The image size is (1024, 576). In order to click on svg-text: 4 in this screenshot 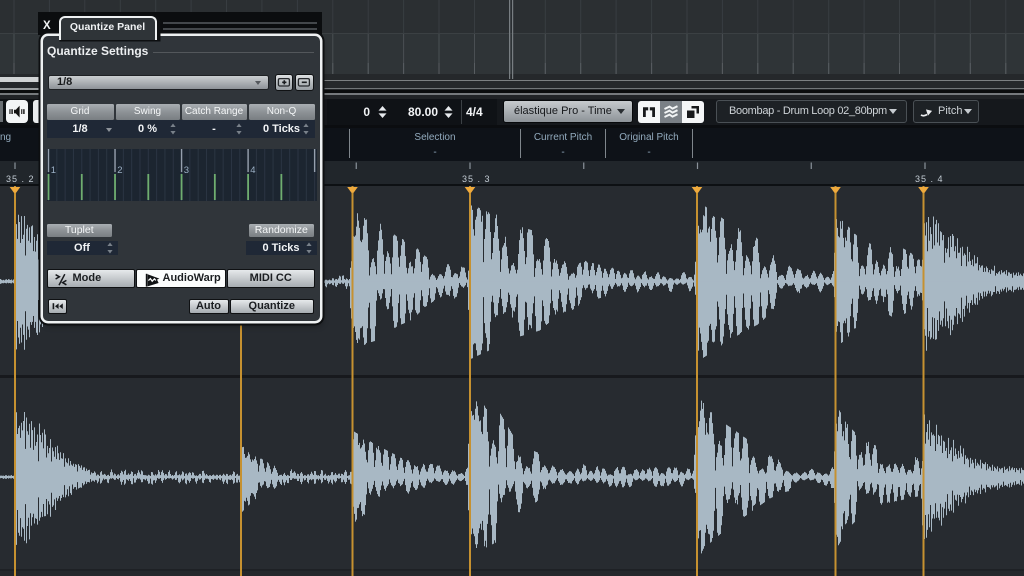, I will do `click(252, 170)`.